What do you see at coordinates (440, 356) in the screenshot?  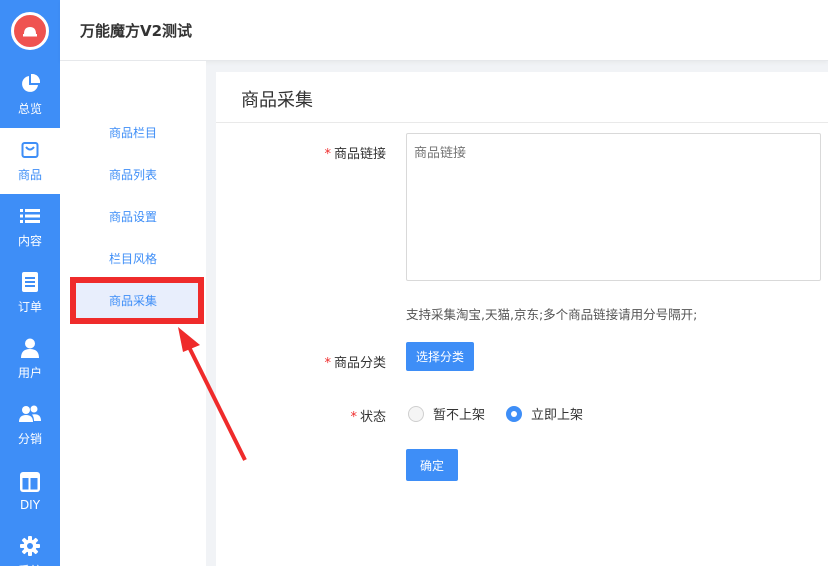 I see `select-category-button: 选择分类` at bounding box center [440, 356].